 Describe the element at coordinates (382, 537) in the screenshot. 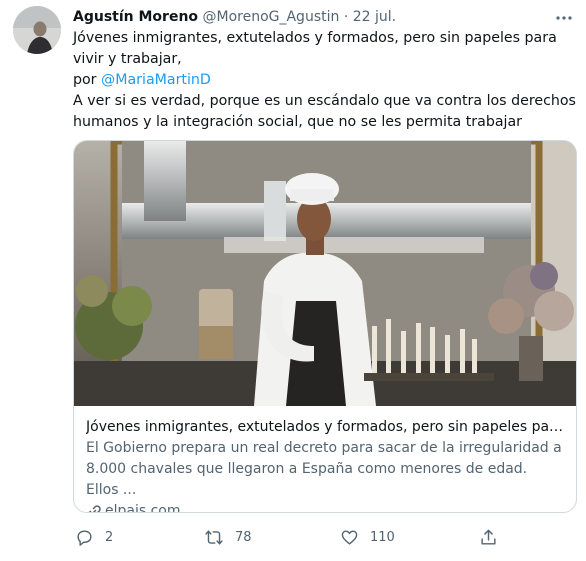

I see `like-count: 110` at that location.